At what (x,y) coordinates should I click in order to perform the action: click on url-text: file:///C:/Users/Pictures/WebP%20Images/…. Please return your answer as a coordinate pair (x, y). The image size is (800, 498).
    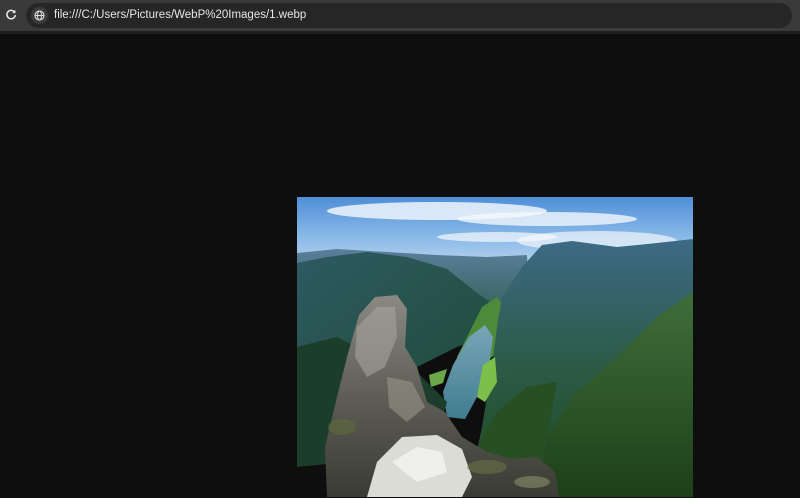
    Looking at the image, I should click on (180, 15).